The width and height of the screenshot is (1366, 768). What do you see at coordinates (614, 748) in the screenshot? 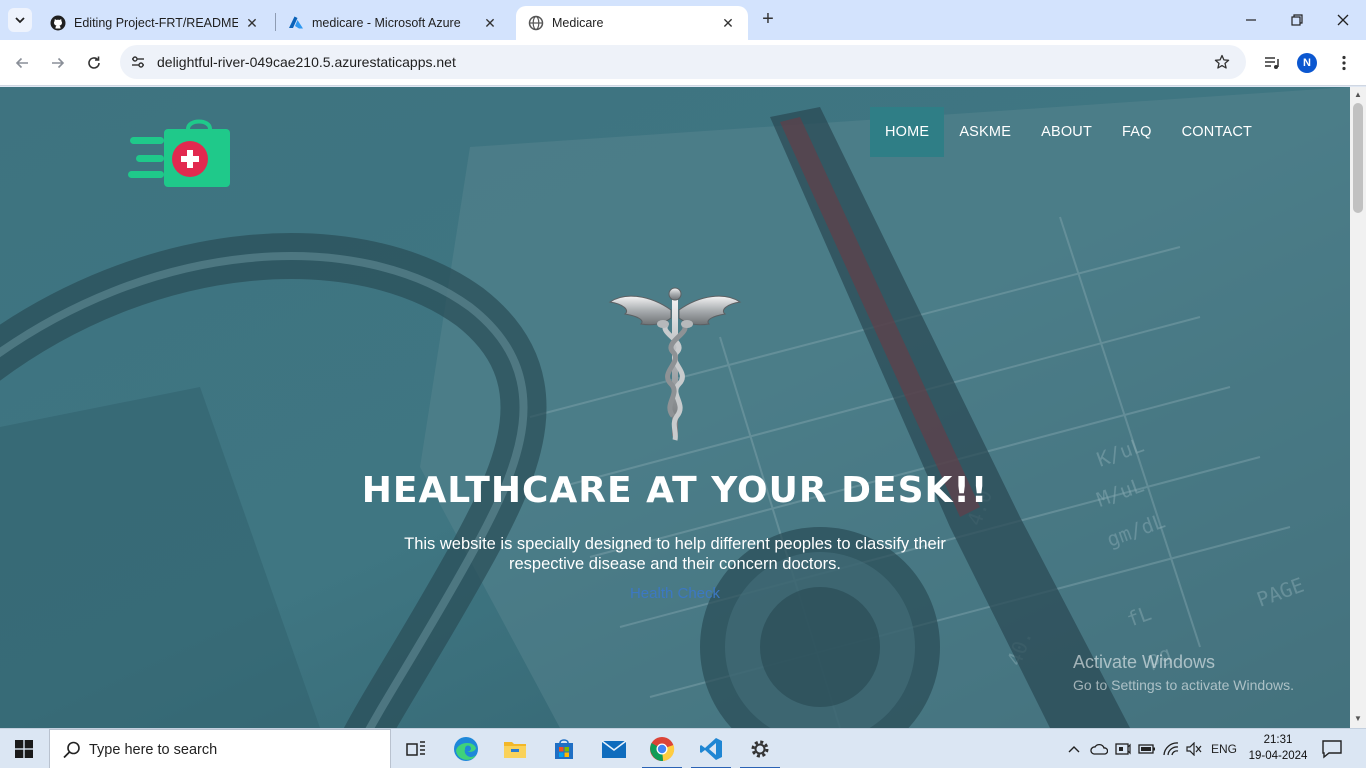
I see `mail-icon` at bounding box center [614, 748].